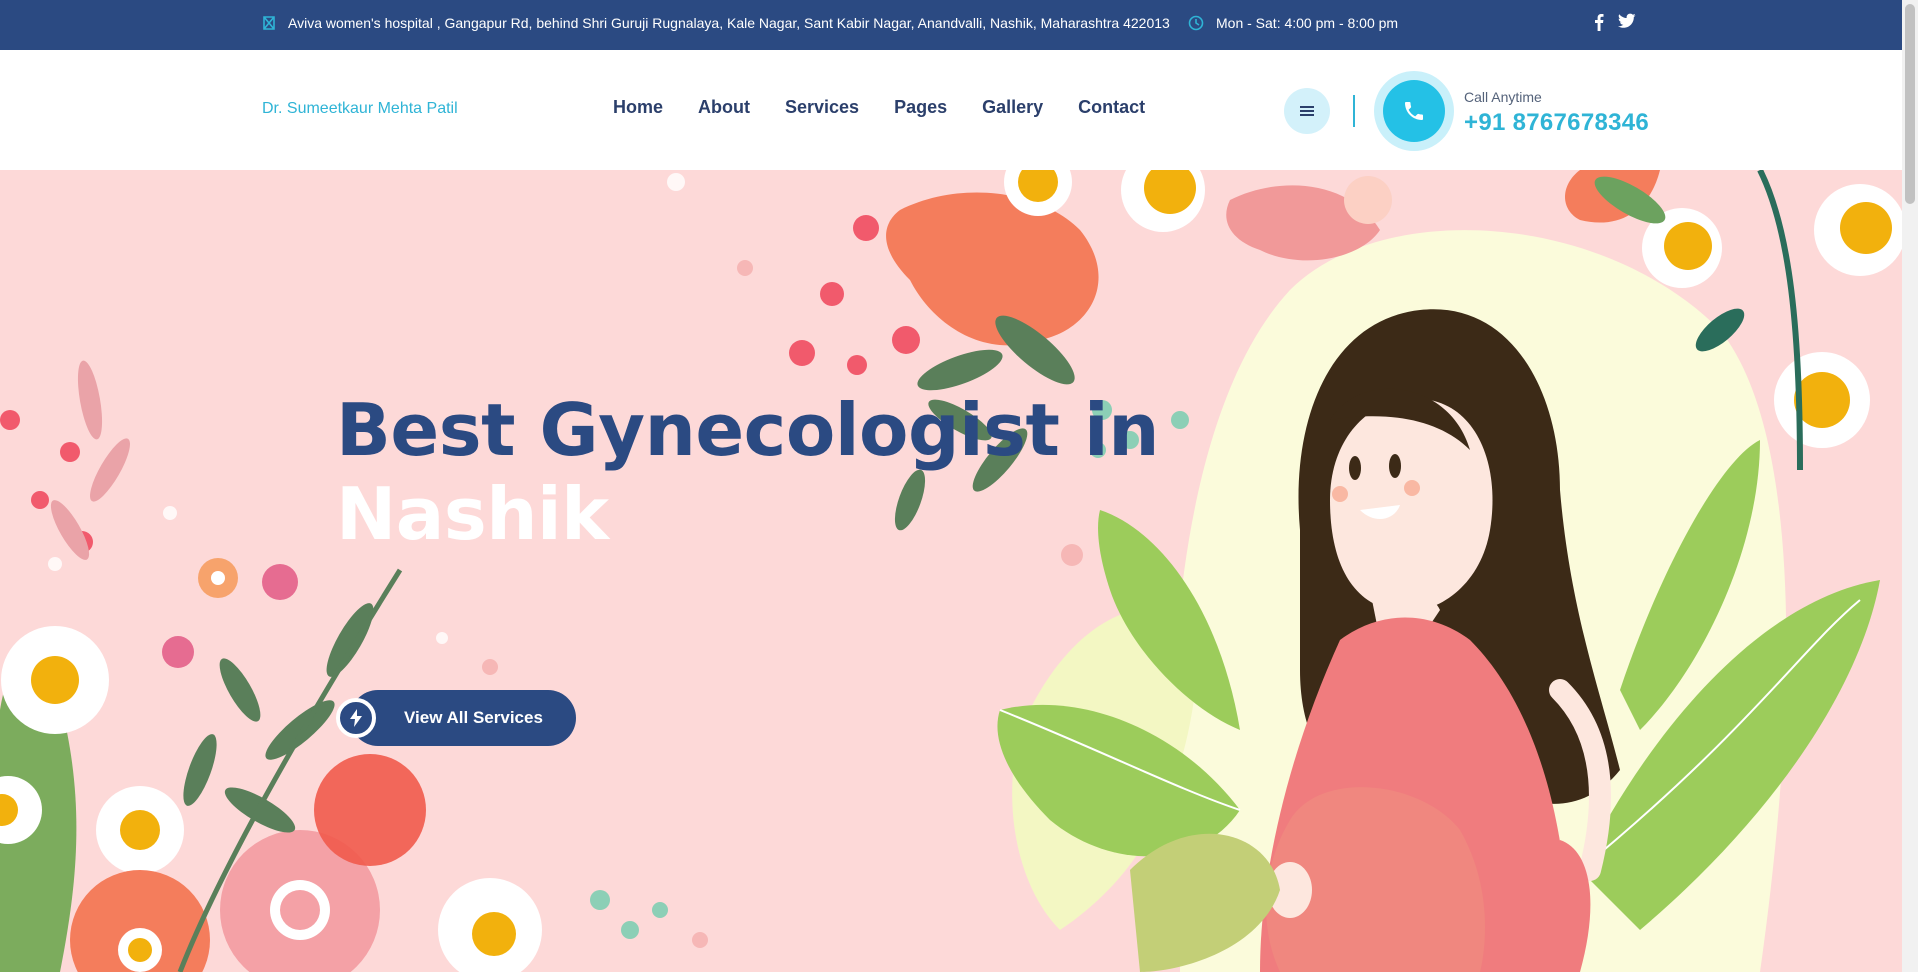 This screenshot has width=1918, height=972. I want to click on call-label: Call Anytime, so click(1503, 97).